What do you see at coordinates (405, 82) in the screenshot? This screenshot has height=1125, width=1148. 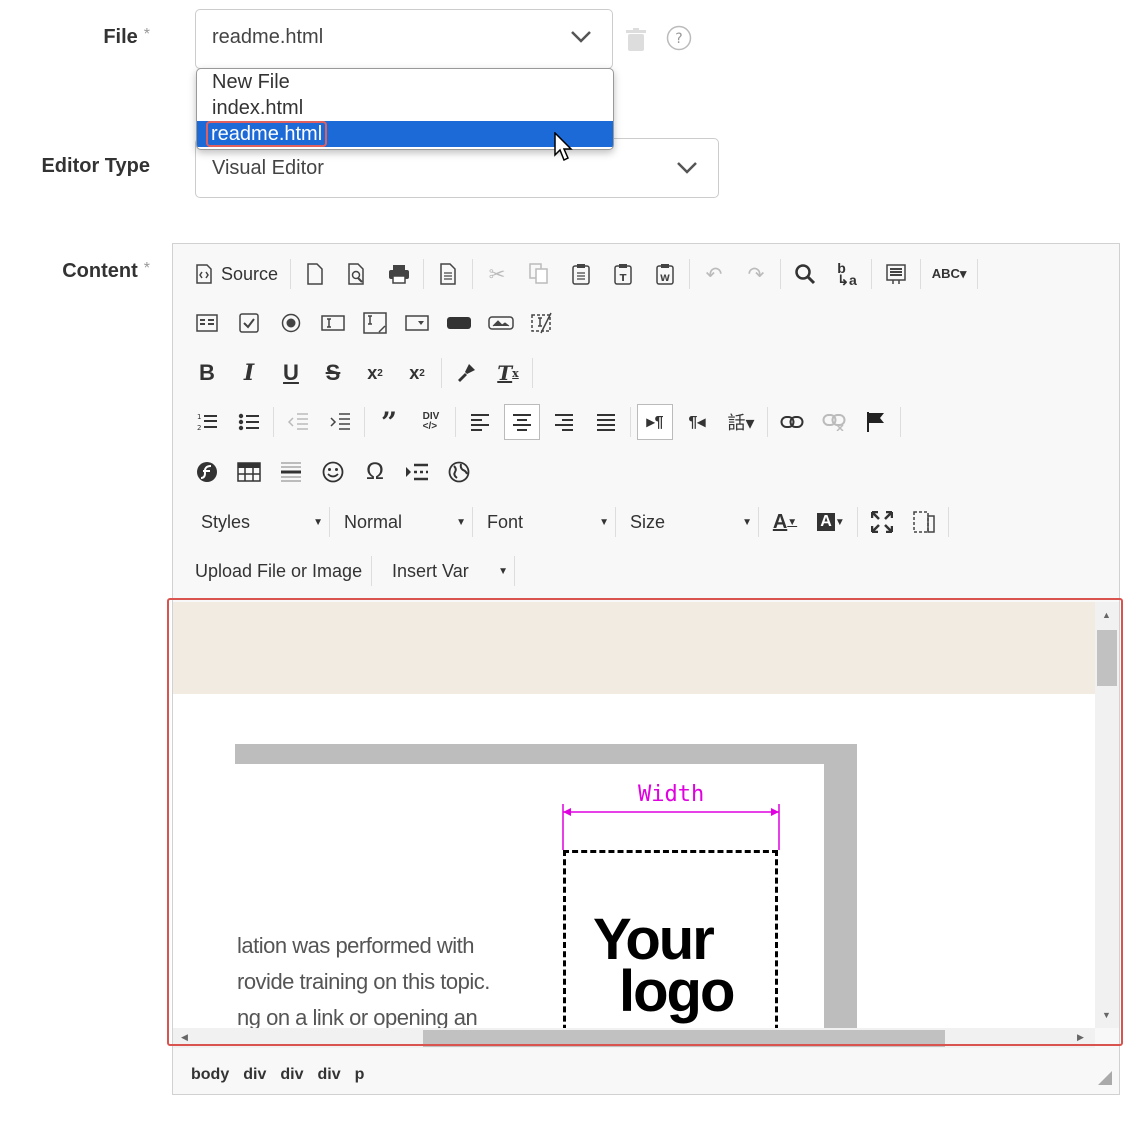 I see `file-option-new: New File` at bounding box center [405, 82].